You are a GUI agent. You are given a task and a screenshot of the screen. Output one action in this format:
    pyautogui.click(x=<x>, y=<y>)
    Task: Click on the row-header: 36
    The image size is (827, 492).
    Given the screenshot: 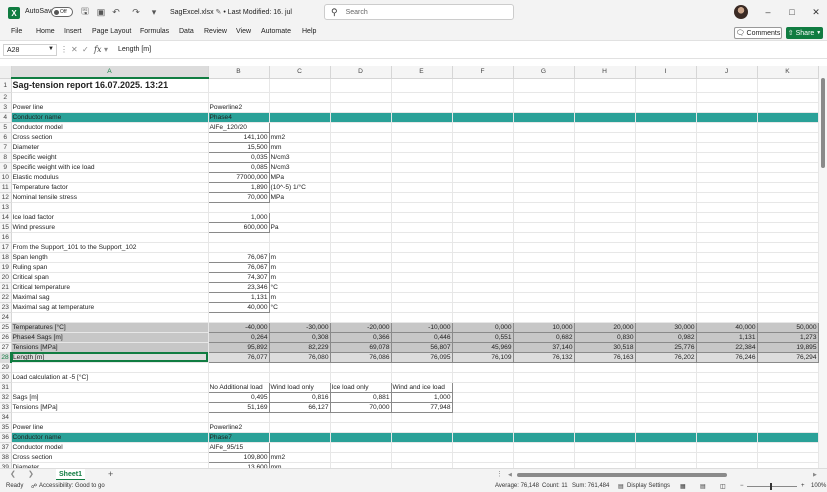 What is the action you would take?
    pyautogui.click(x=6, y=437)
    